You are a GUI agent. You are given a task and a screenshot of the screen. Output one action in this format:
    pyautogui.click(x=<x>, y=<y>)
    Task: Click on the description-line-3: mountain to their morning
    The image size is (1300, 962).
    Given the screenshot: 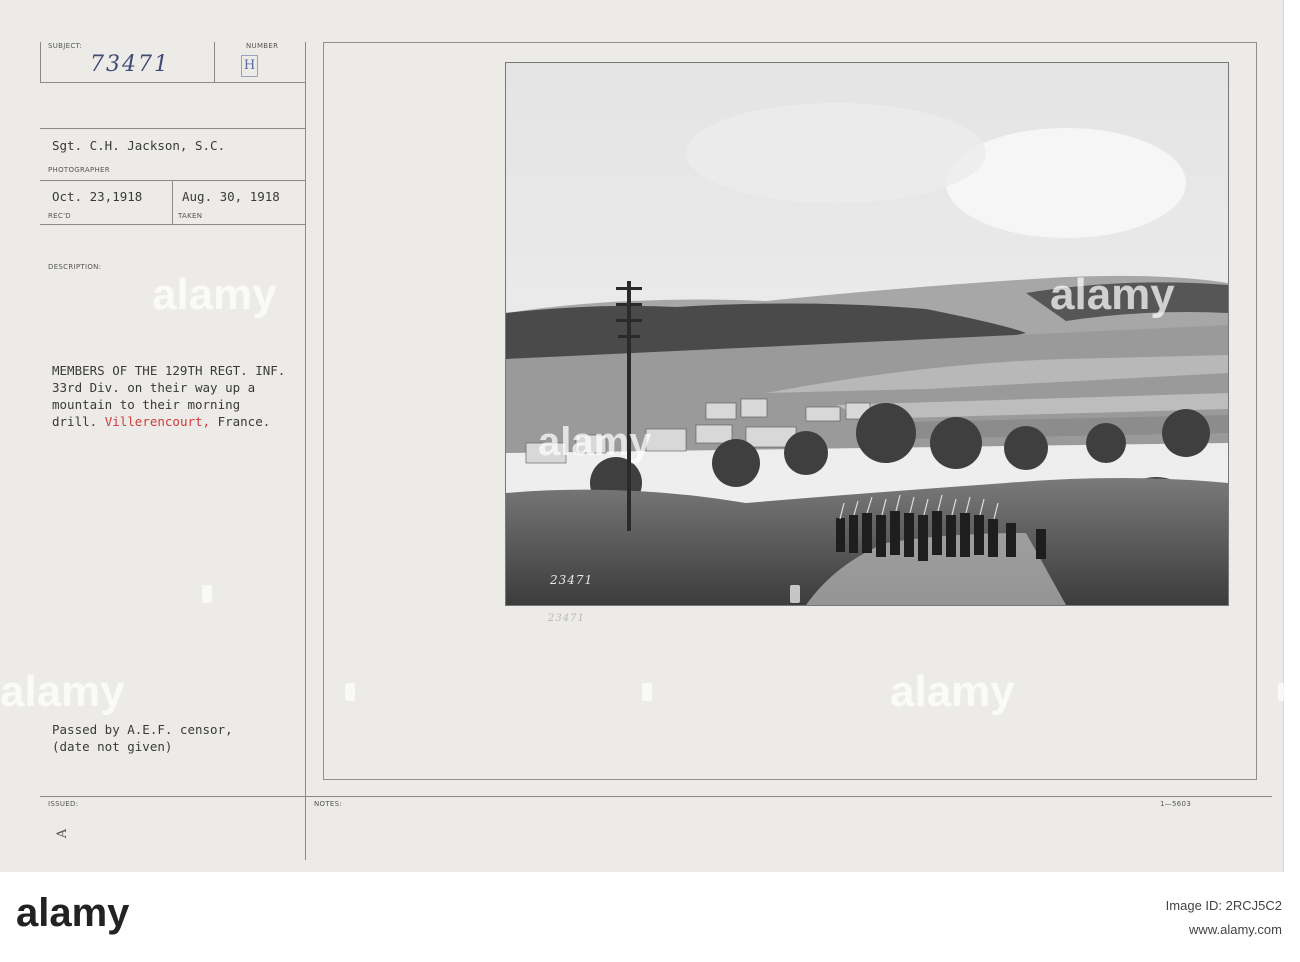 What is the action you would take?
    pyautogui.click(x=146, y=404)
    